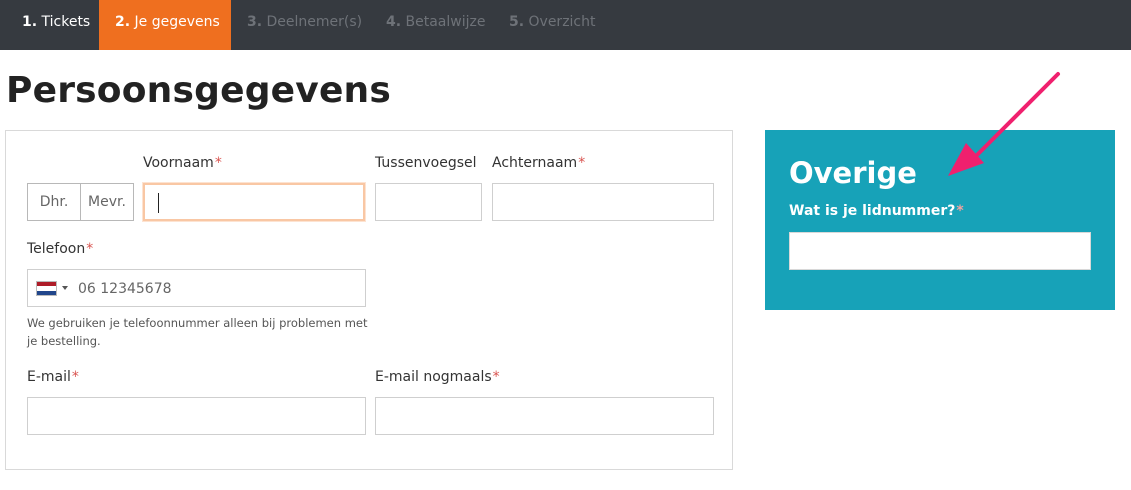 This screenshot has height=490, width=1131. What do you see at coordinates (428, 202) in the screenshot?
I see `infix-input` at bounding box center [428, 202].